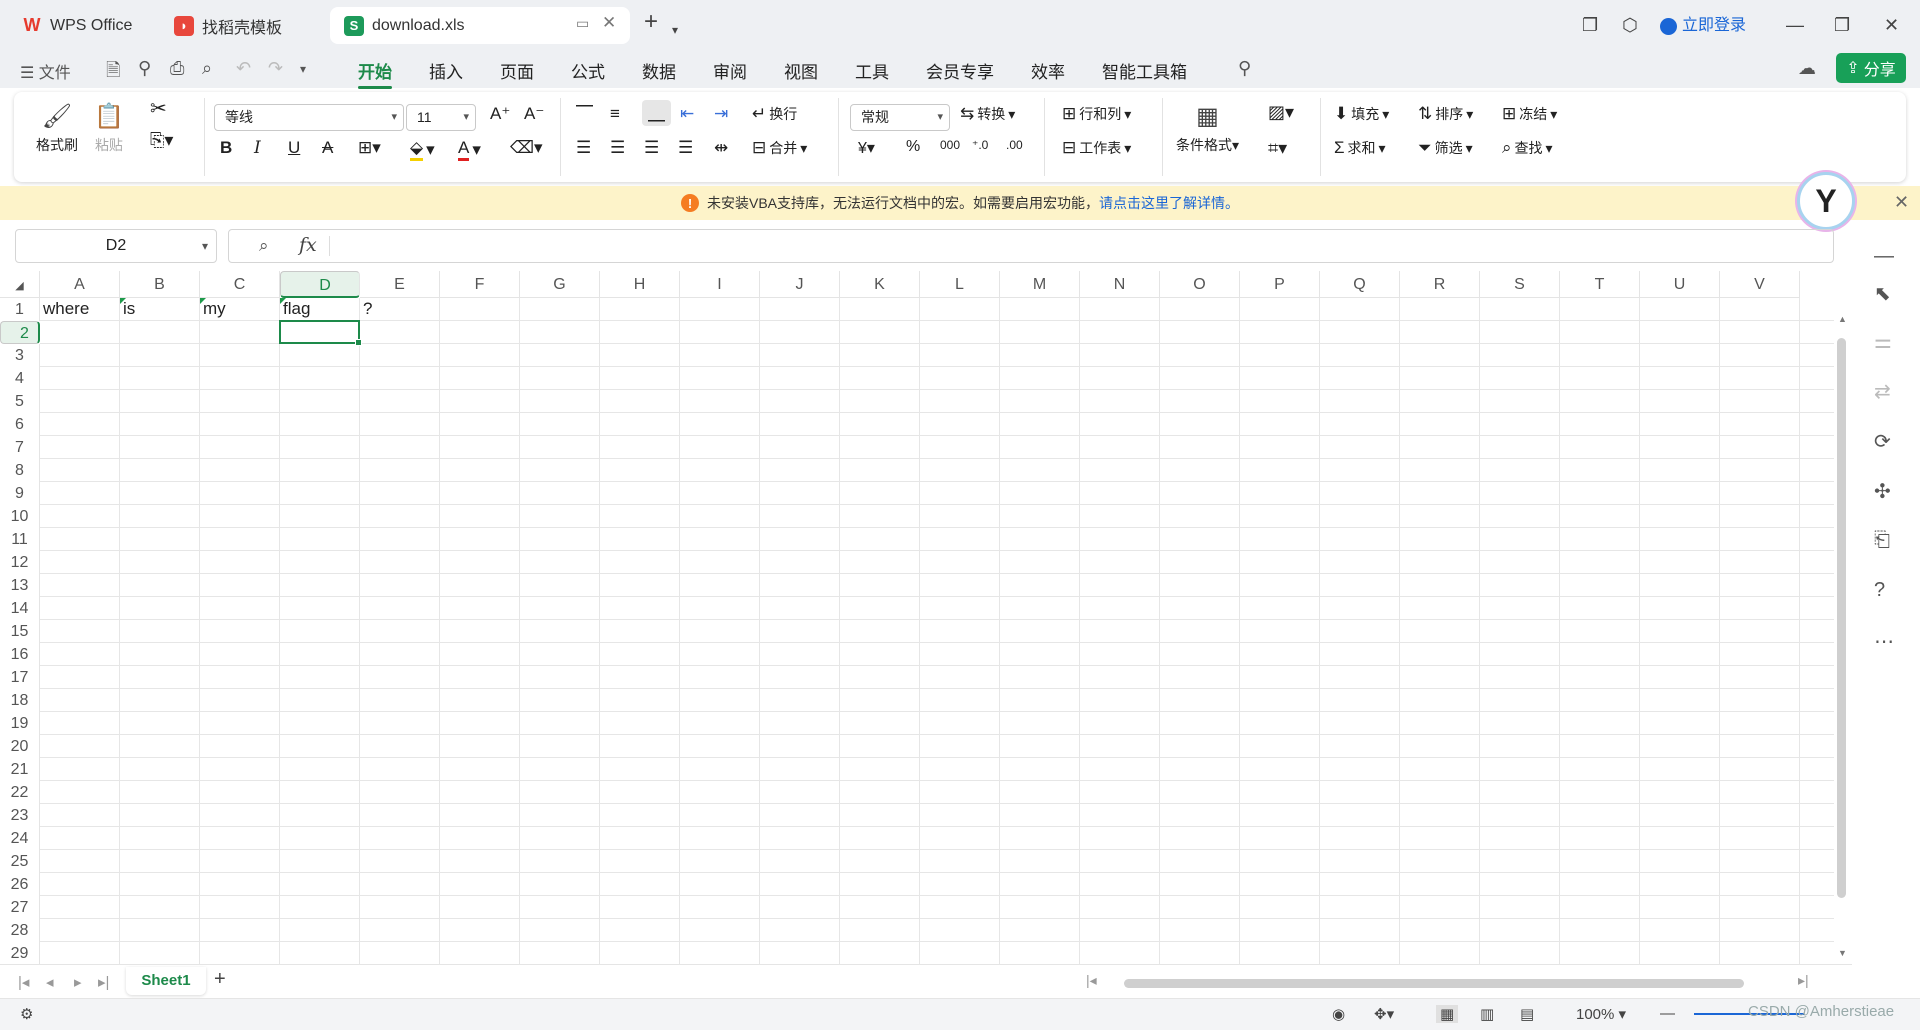  I want to click on row-header-17: 17, so click(20, 677).